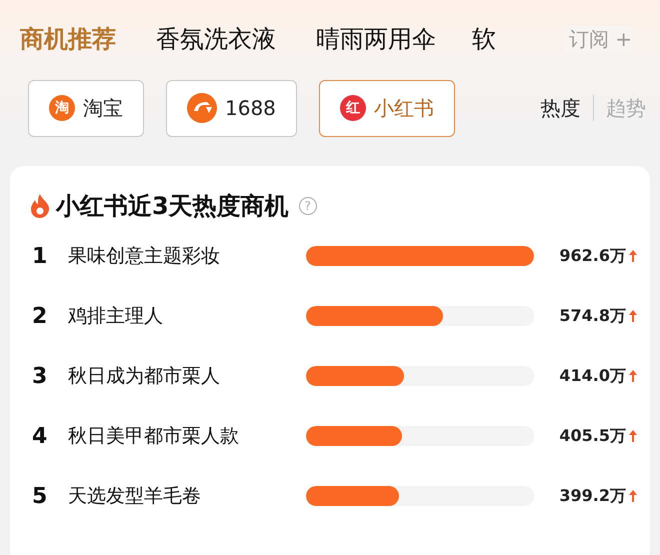  I want to click on rank-number: 1, so click(39, 256).